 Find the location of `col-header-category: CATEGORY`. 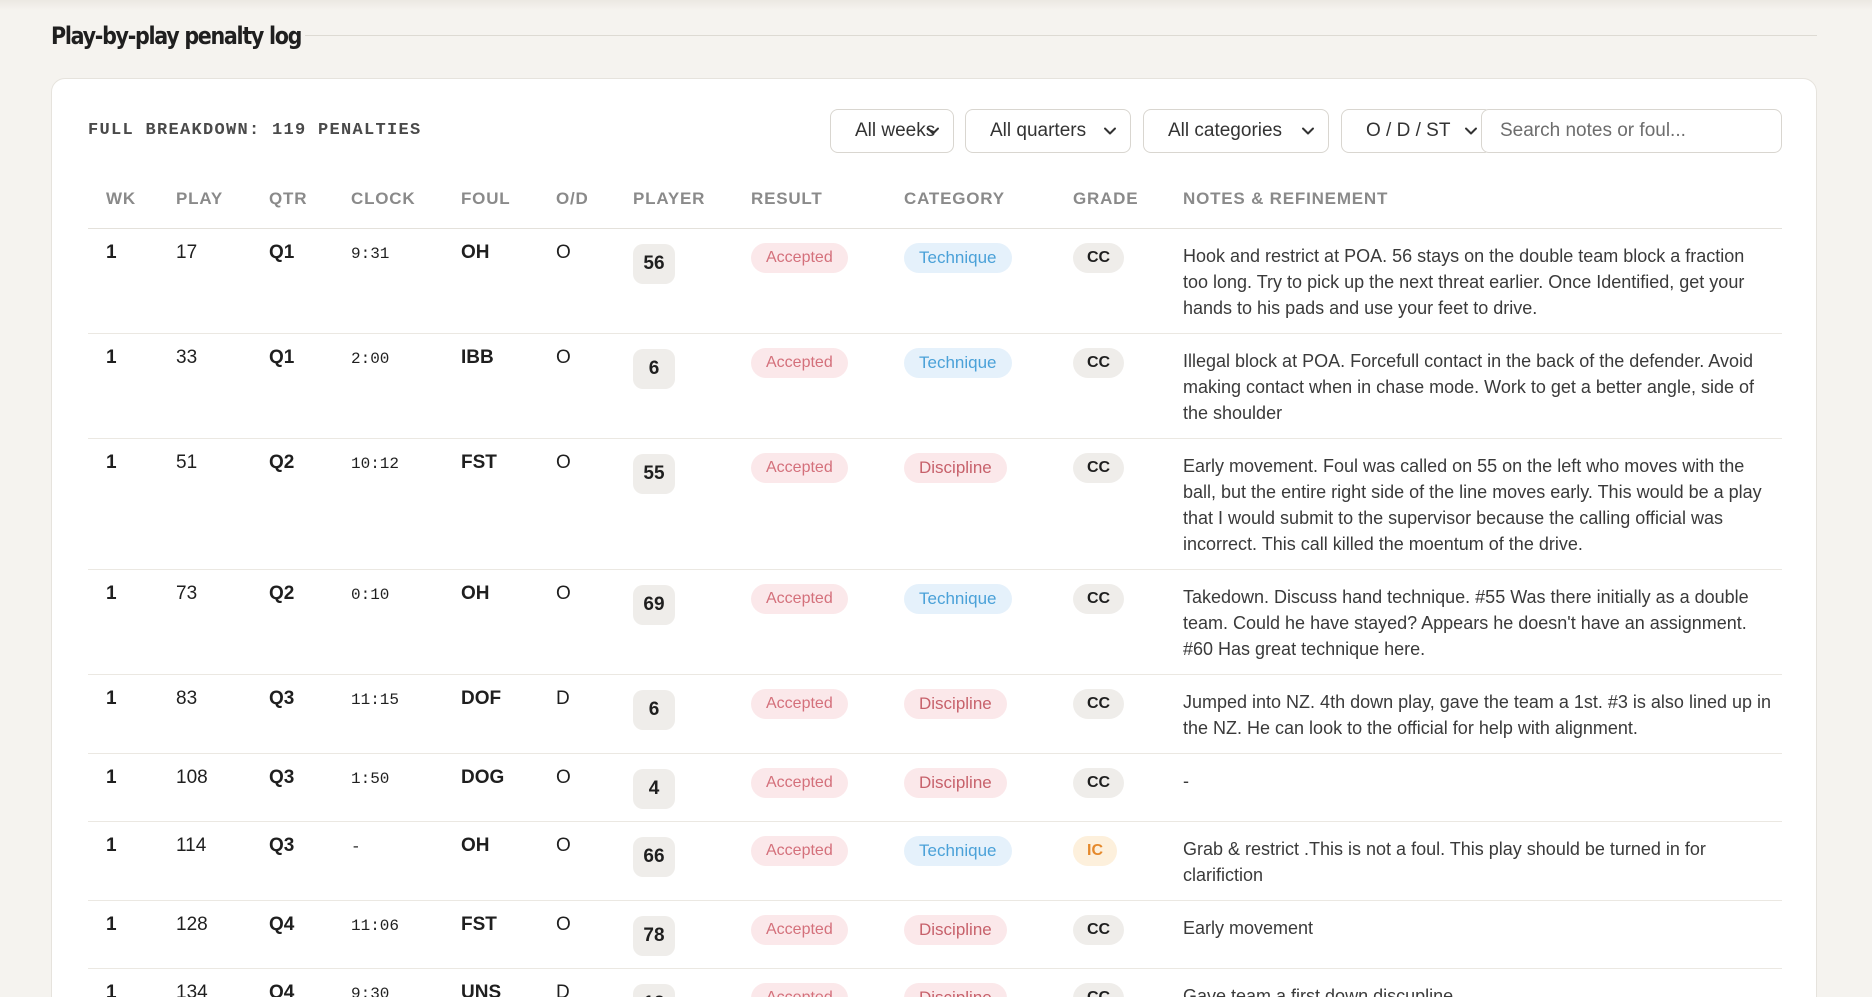

col-header-category: CATEGORY is located at coordinates (988, 199).